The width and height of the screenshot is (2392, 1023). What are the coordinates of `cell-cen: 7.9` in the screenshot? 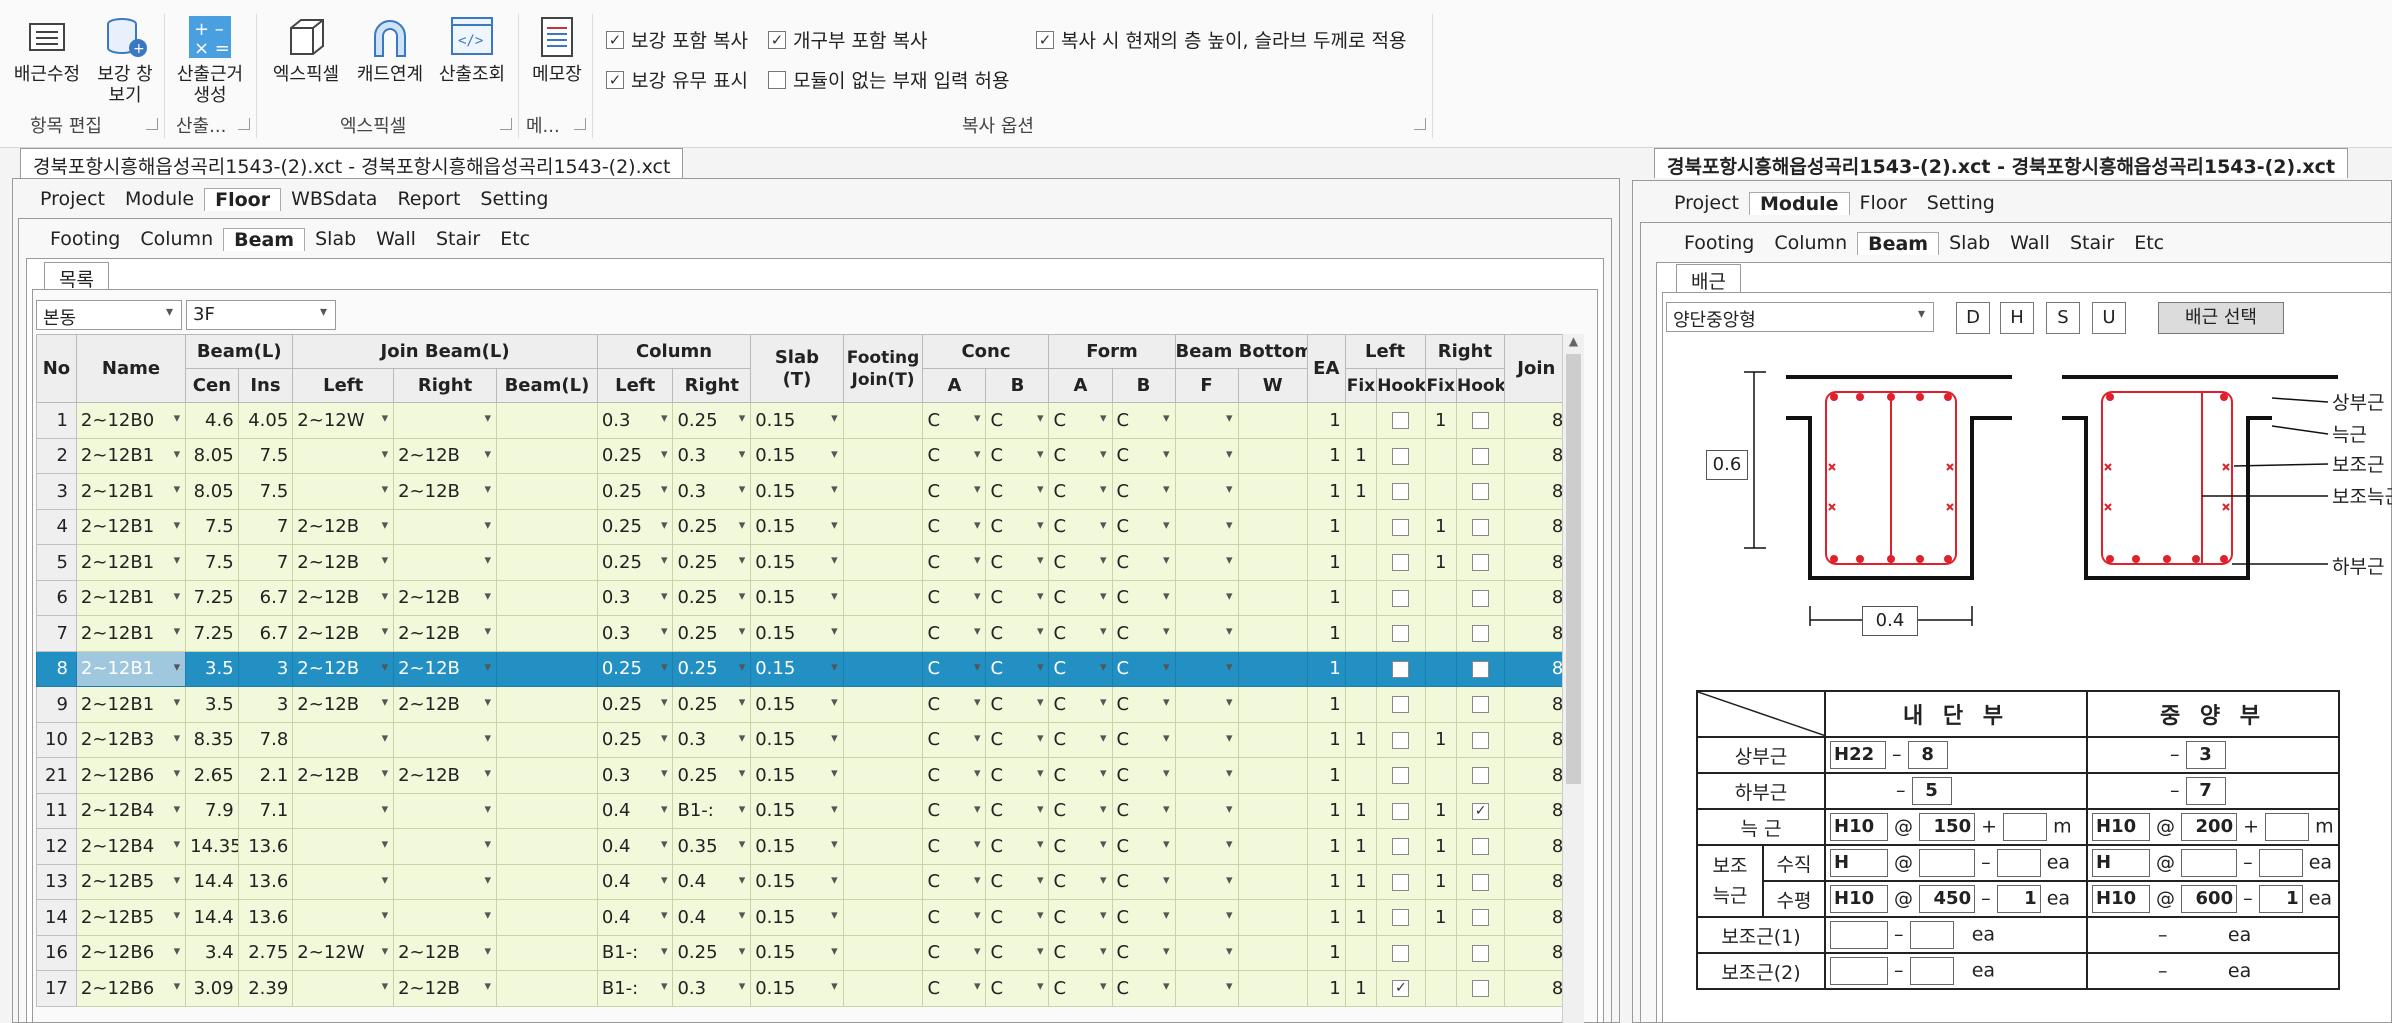 It's located at (212, 810).